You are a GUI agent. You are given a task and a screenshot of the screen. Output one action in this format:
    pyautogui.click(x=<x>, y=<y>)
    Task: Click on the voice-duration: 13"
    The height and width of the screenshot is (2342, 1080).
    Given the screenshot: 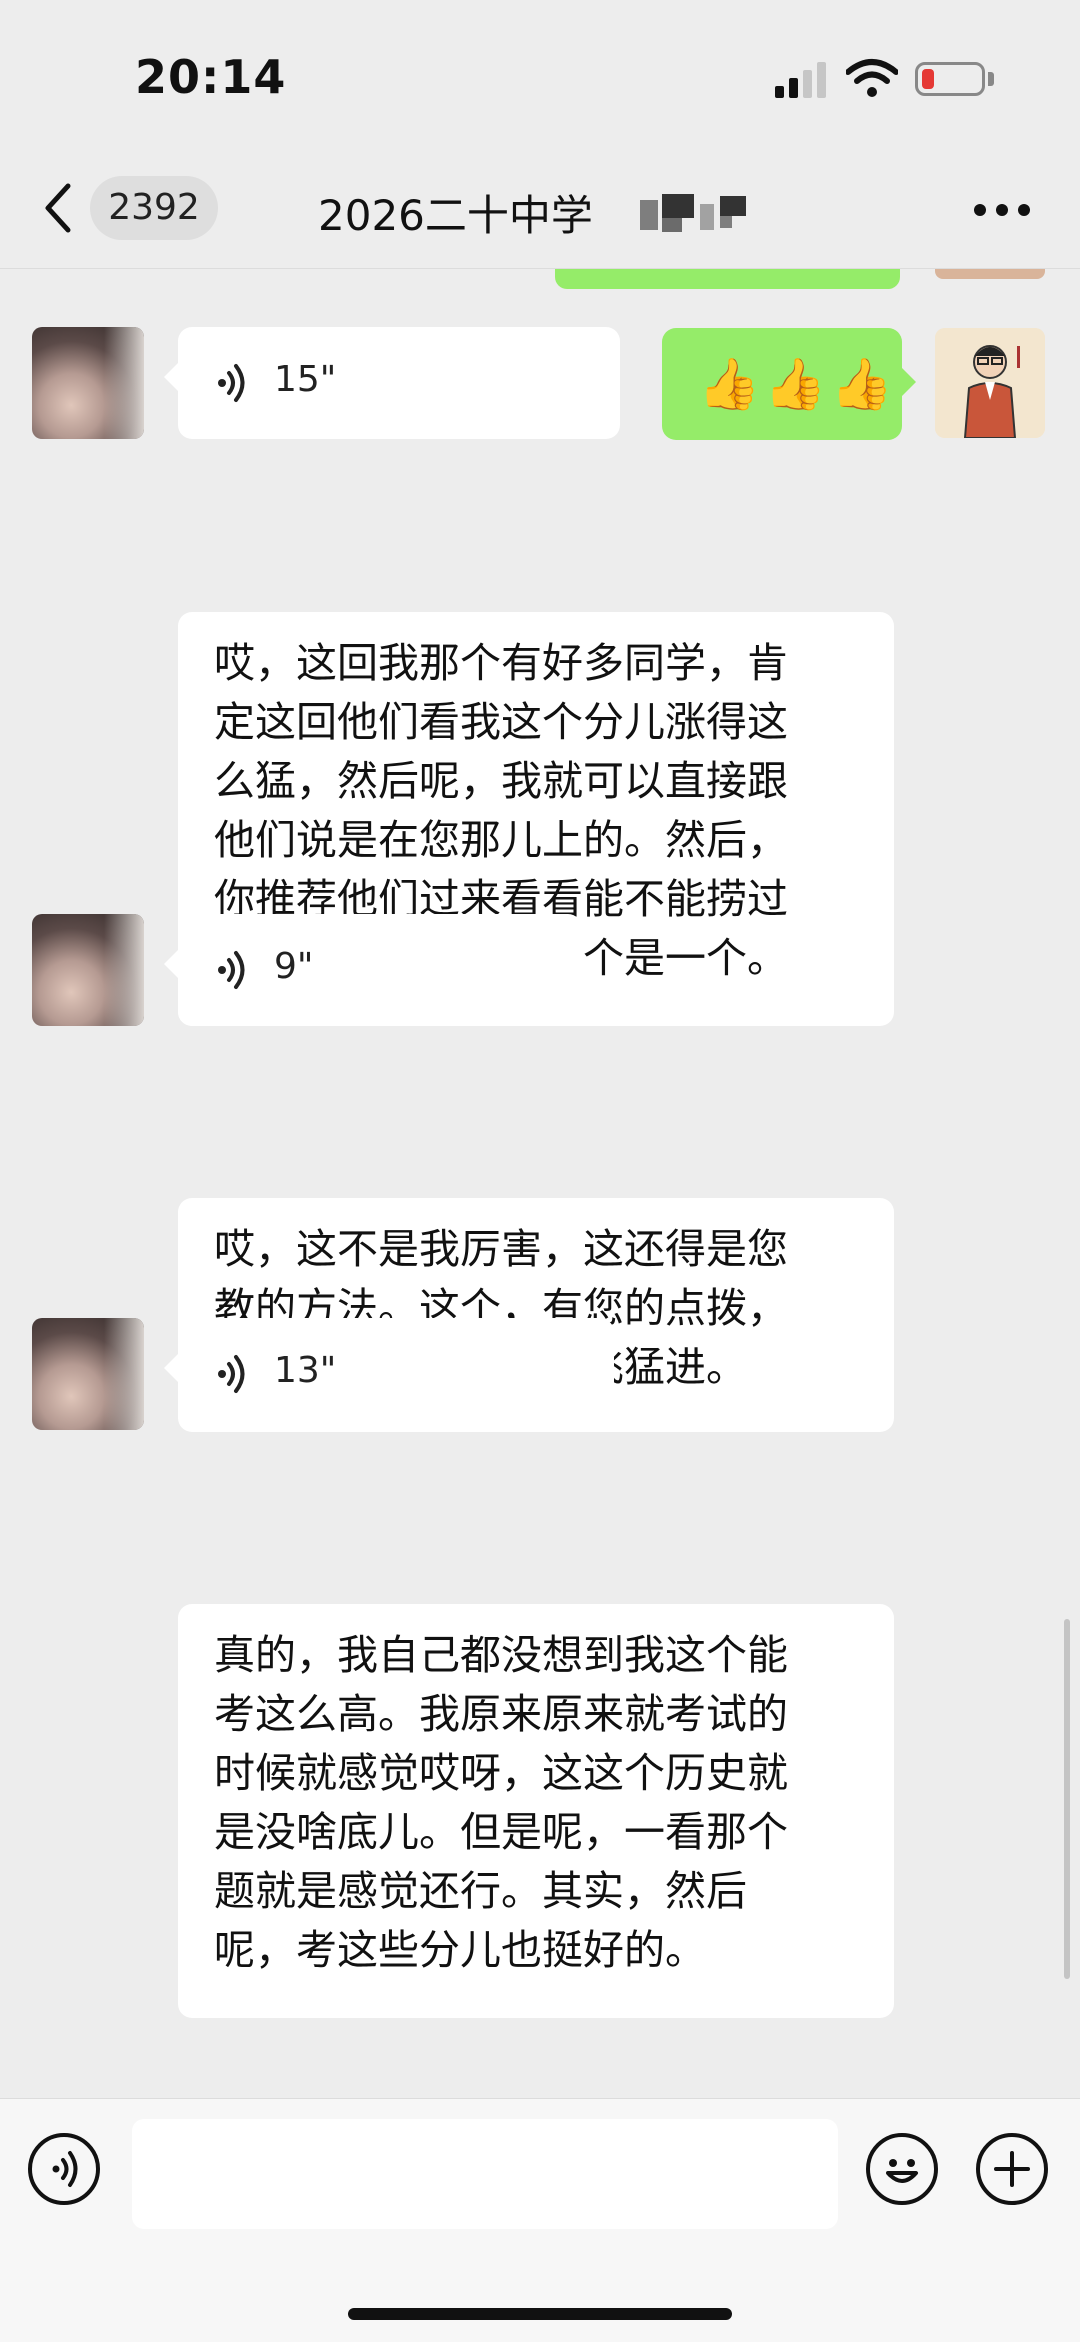 What is the action you would take?
    pyautogui.click(x=305, y=1370)
    